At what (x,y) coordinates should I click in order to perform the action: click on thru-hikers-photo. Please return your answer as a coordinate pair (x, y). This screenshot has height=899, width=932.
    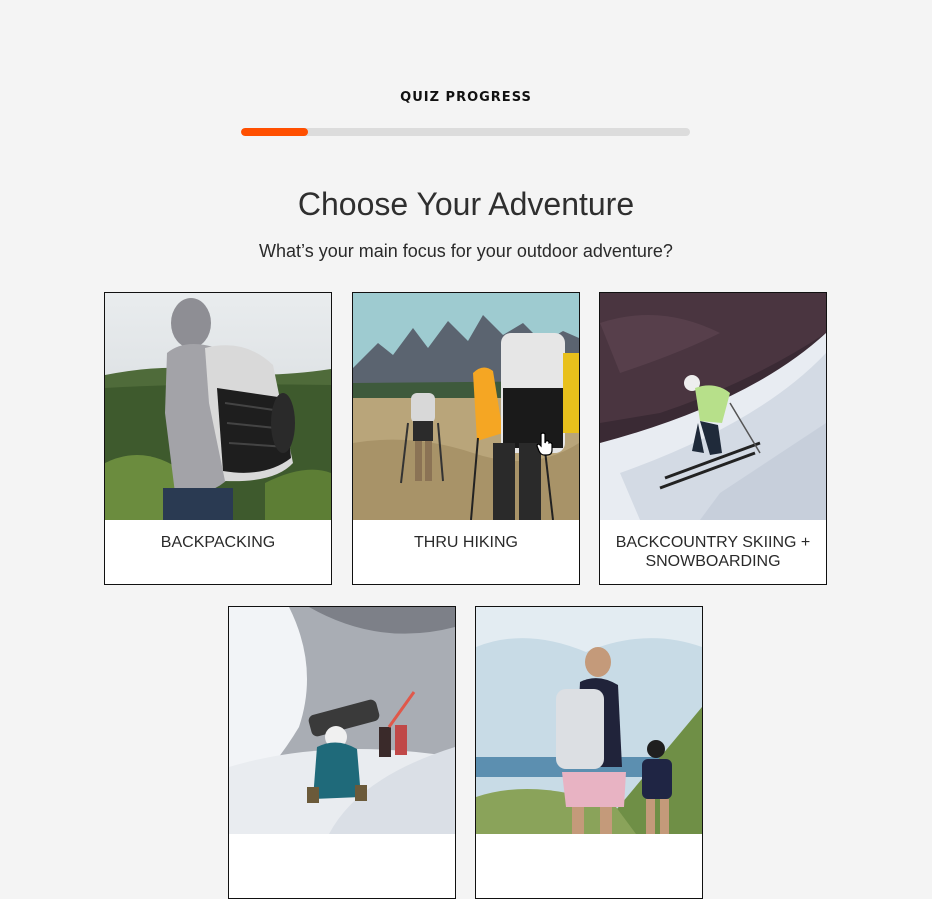
    Looking at the image, I should click on (466, 406).